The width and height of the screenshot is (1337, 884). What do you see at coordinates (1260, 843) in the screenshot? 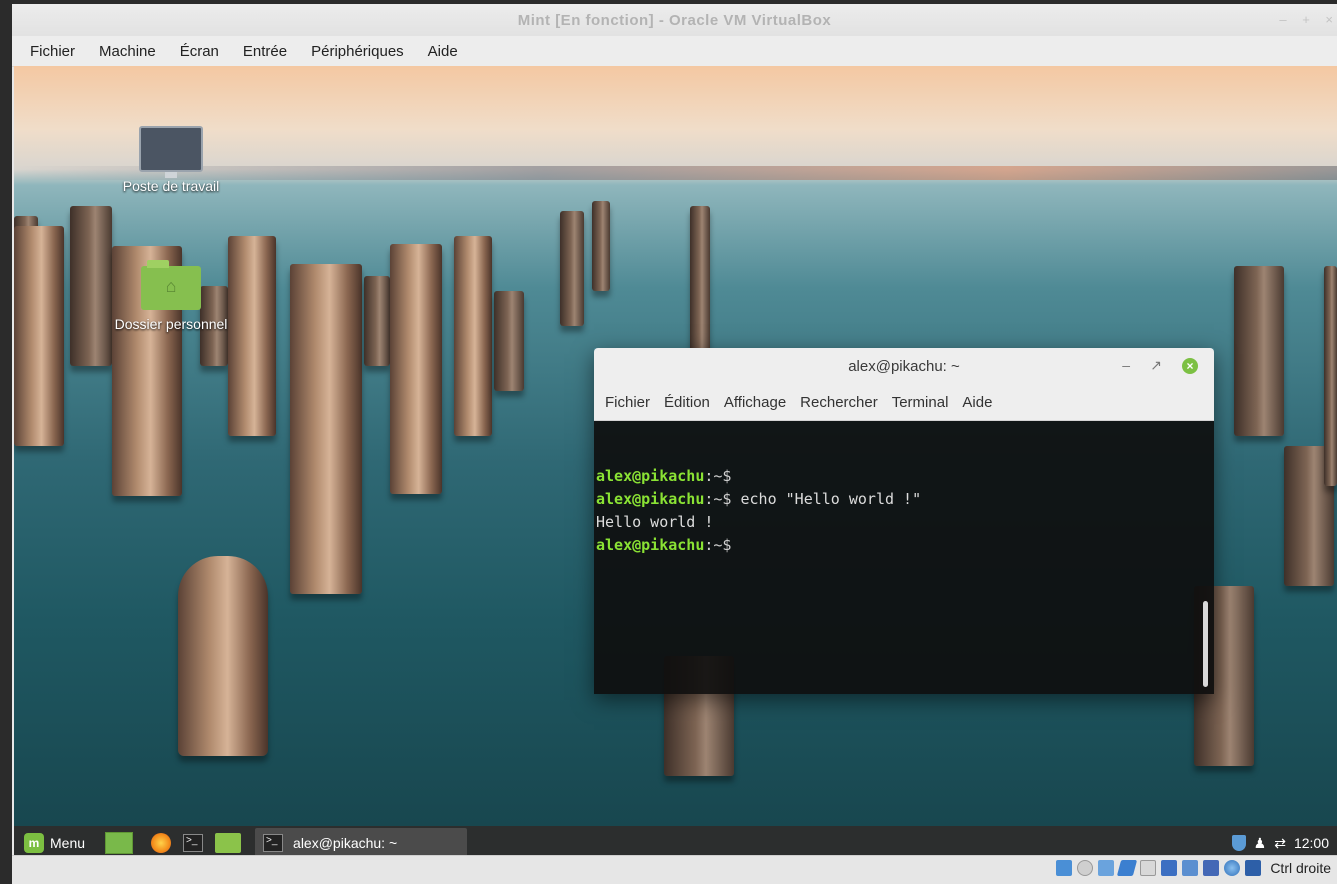
I see `user-icon: ♟` at bounding box center [1260, 843].